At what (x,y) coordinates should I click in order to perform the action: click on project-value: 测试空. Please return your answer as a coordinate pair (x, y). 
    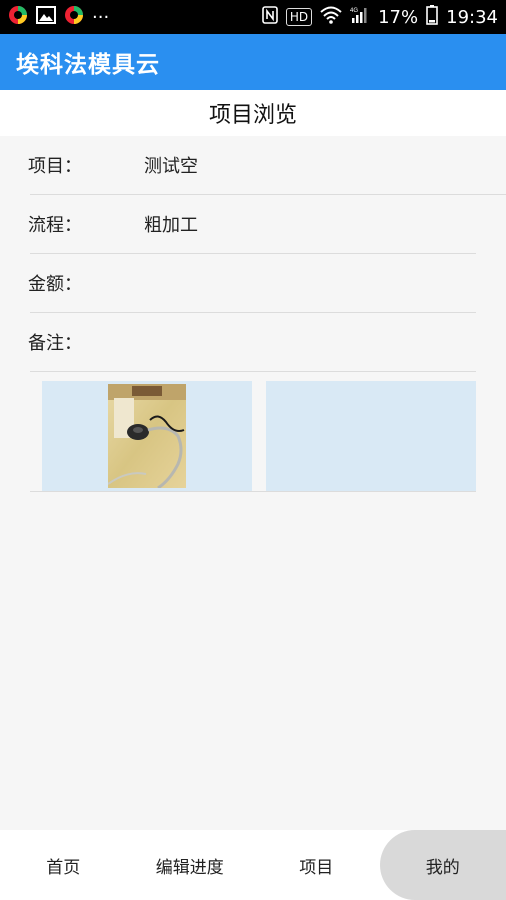
    Looking at the image, I should click on (171, 166).